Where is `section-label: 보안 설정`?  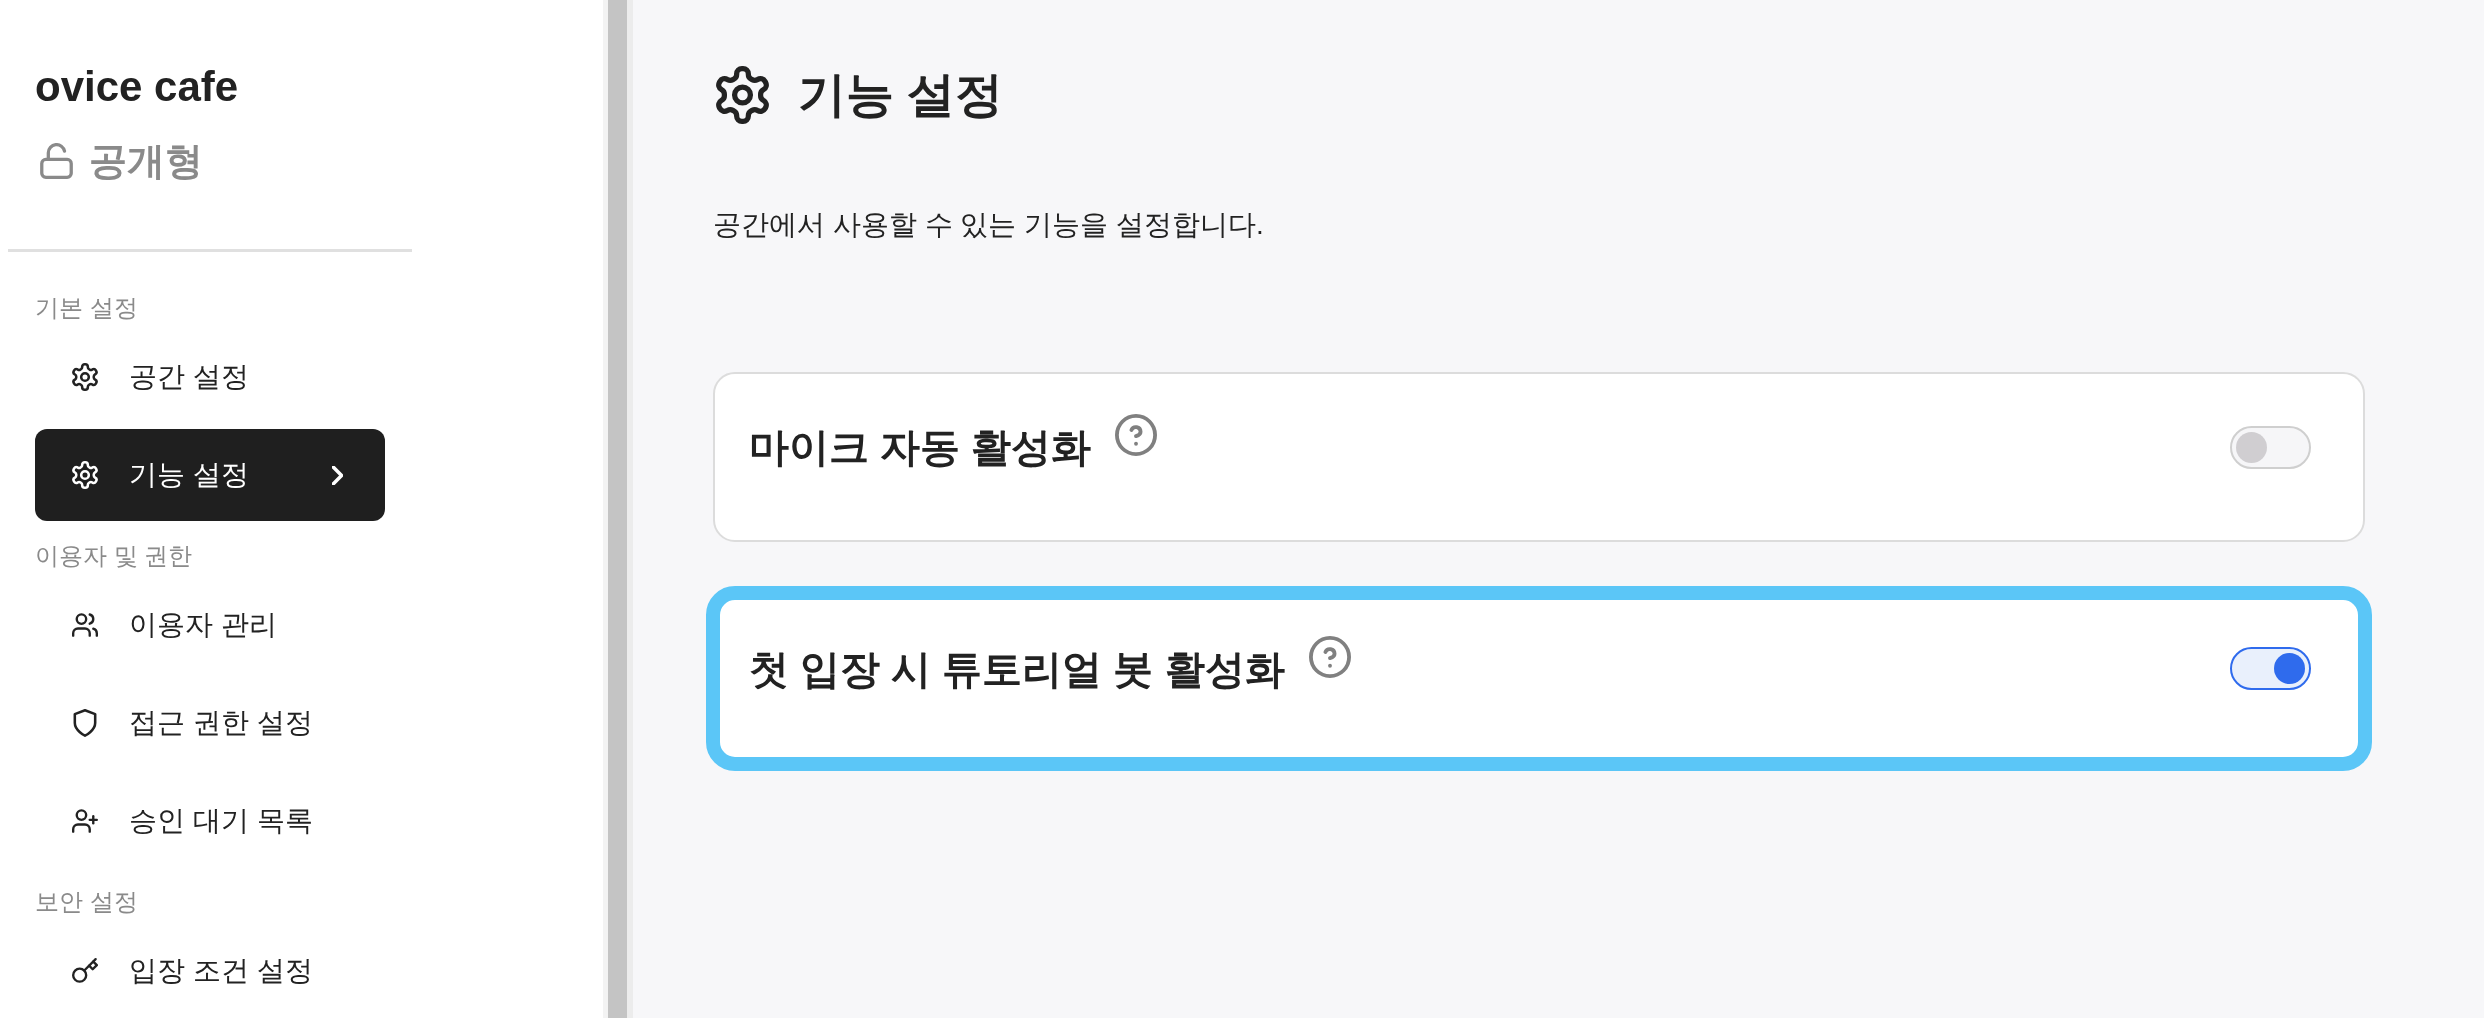 section-label: 보안 설정 is located at coordinates (86, 902).